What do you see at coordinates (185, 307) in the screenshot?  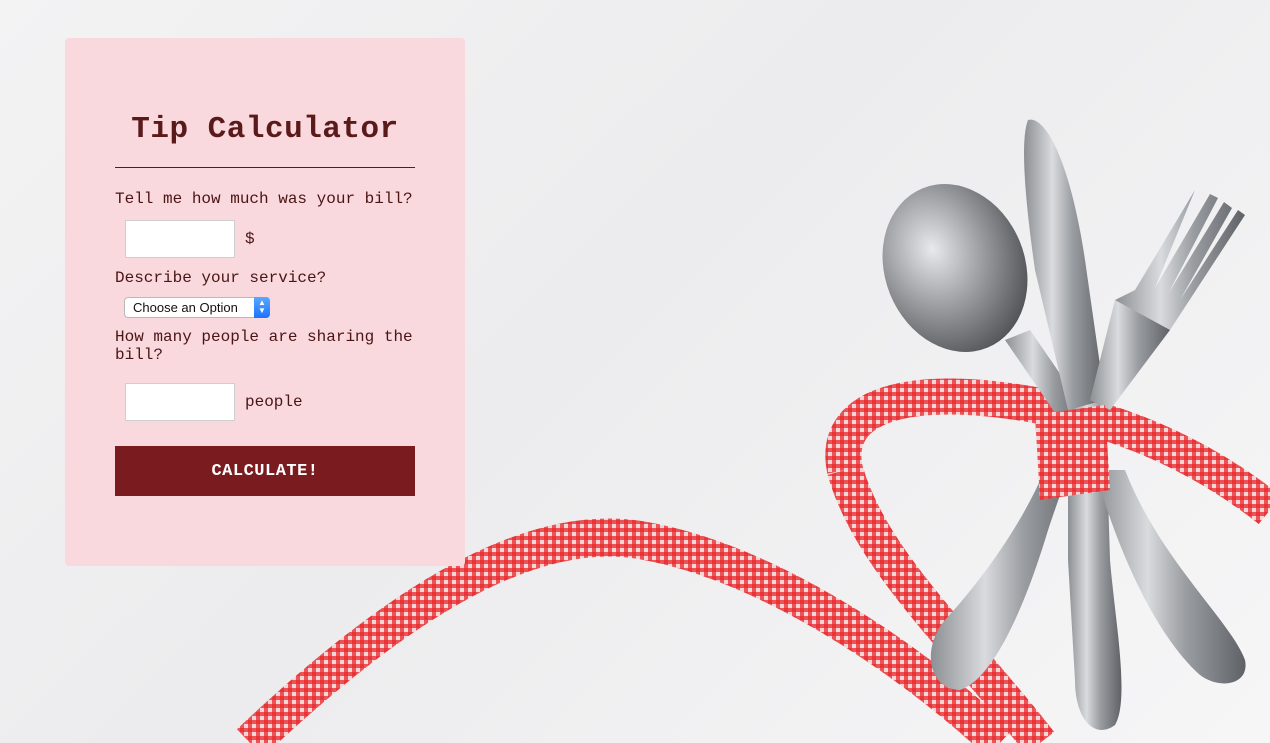 I see `service-selected-value: Choose an Option` at bounding box center [185, 307].